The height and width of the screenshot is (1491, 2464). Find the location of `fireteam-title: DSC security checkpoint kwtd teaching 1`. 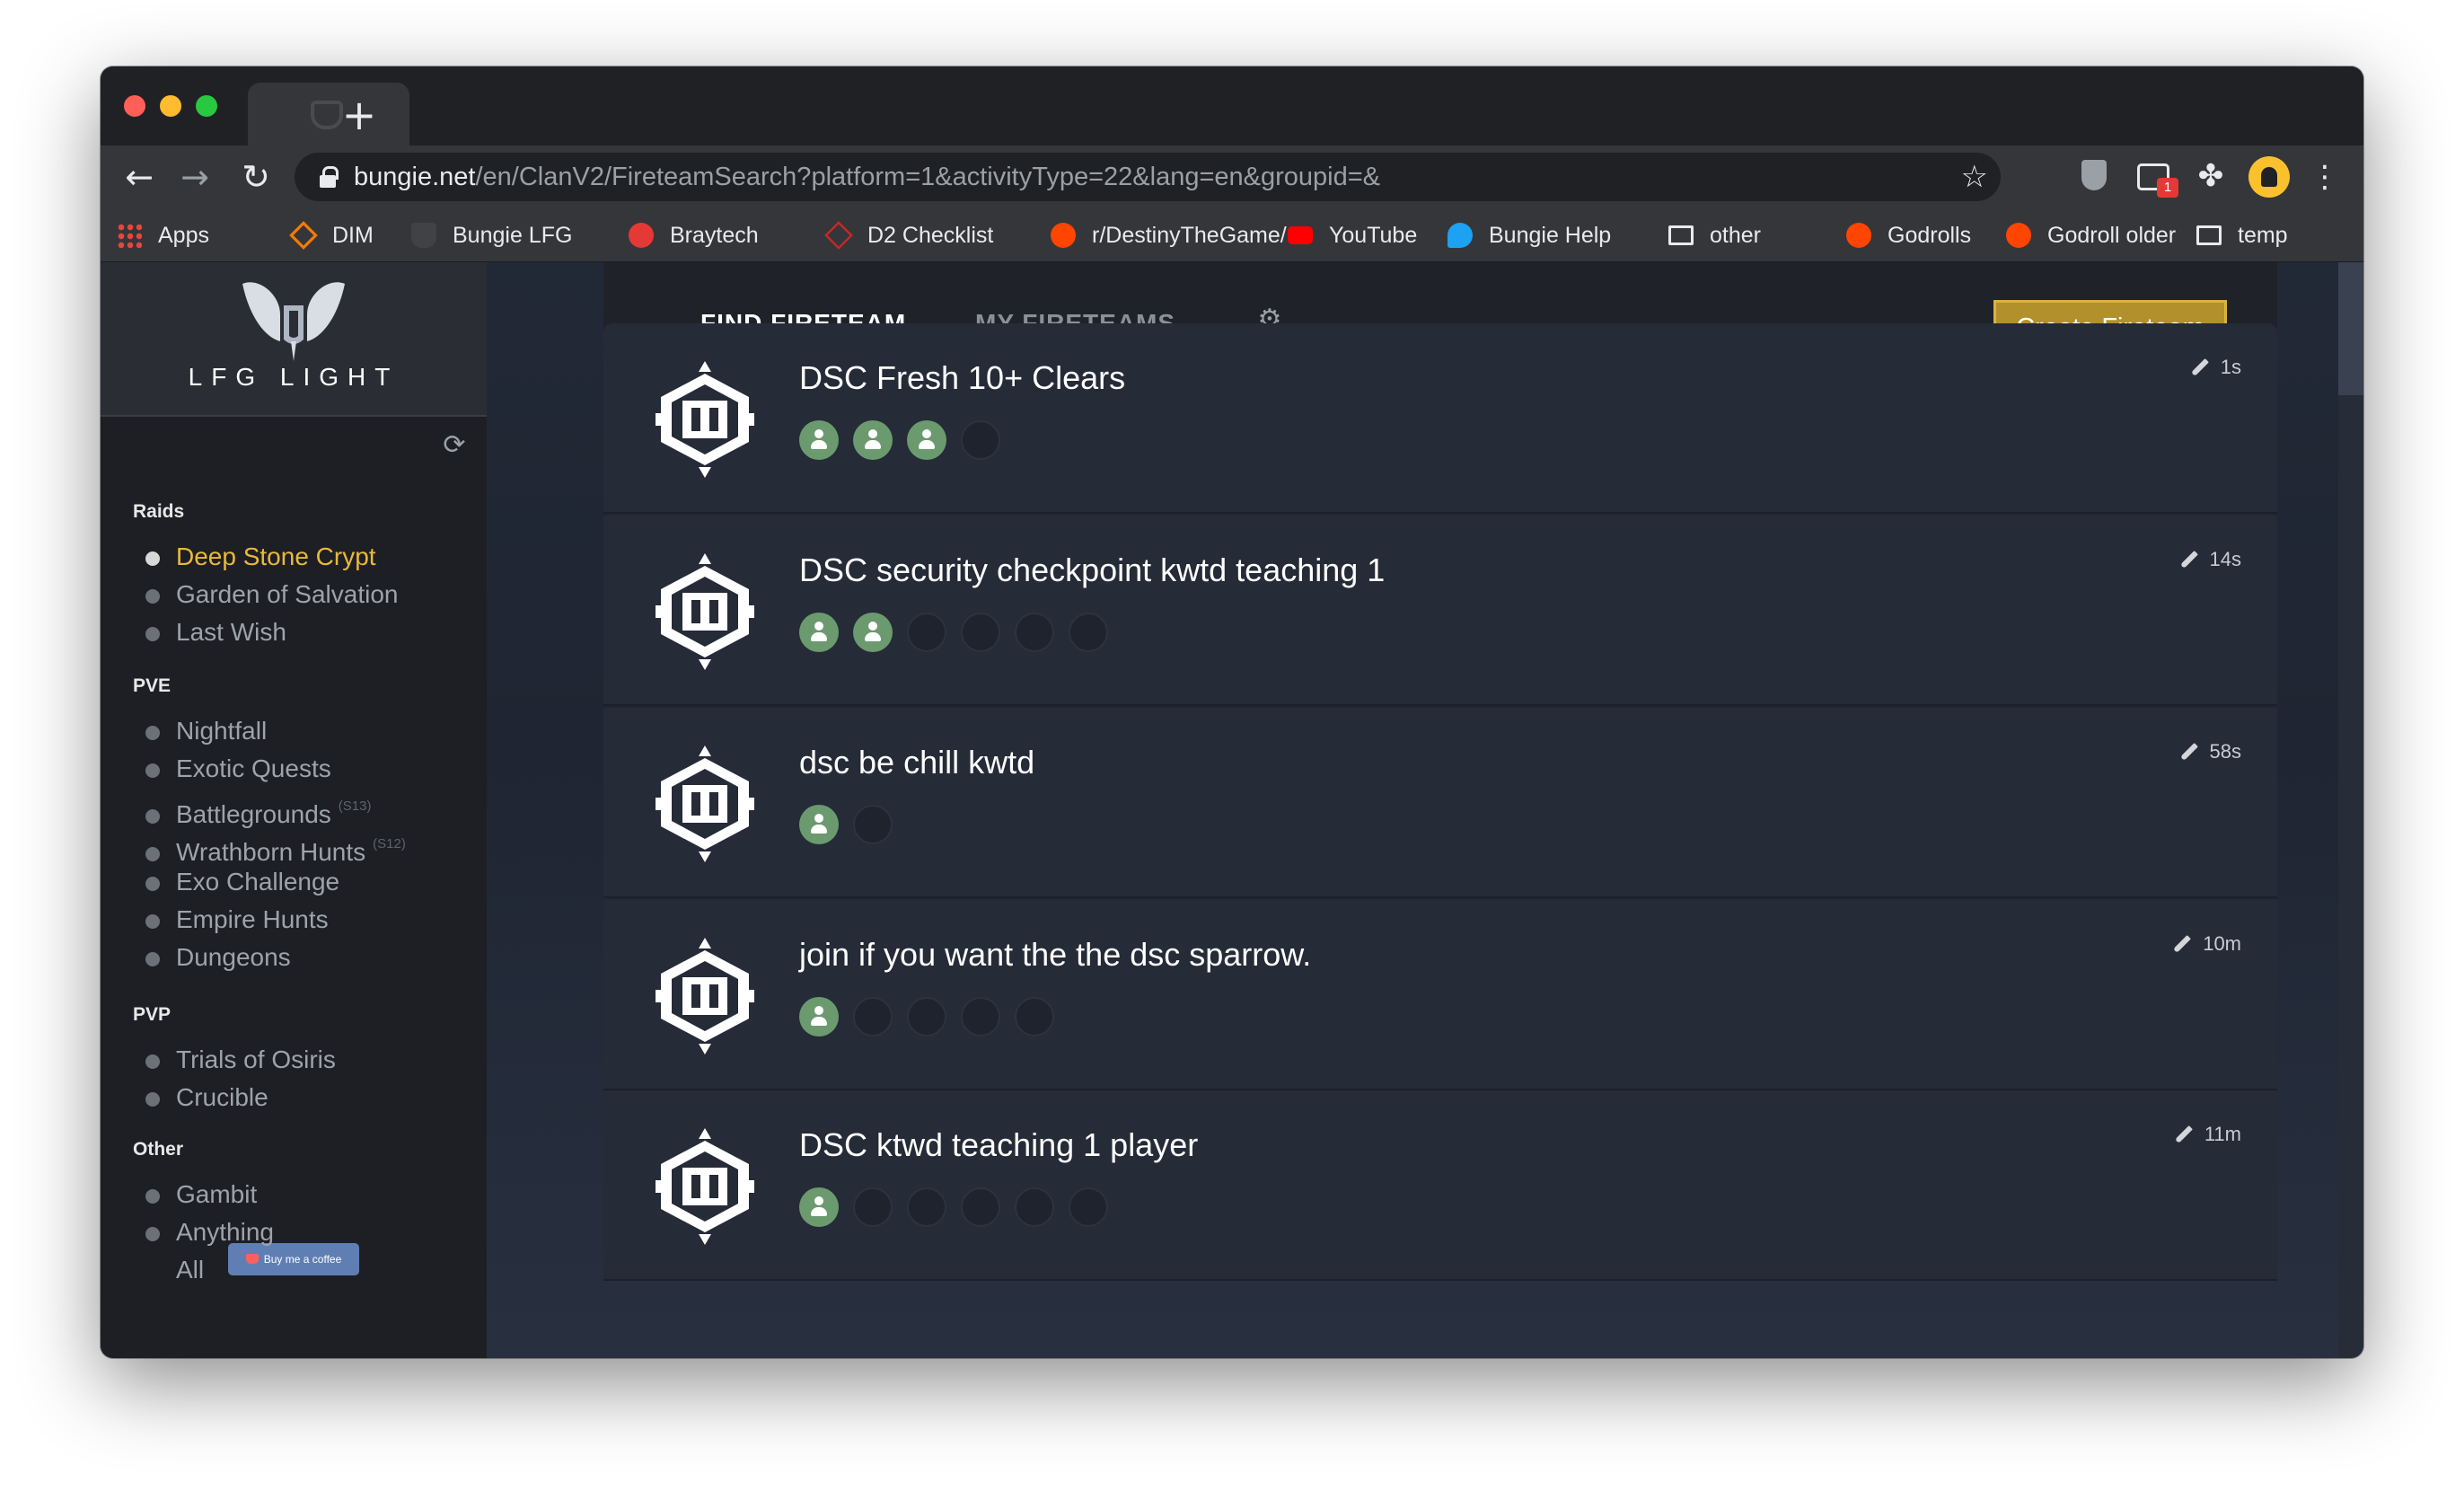

fireteam-title: DSC security checkpoint kwtd teaching 1 is located at coordinates (1092, 570).